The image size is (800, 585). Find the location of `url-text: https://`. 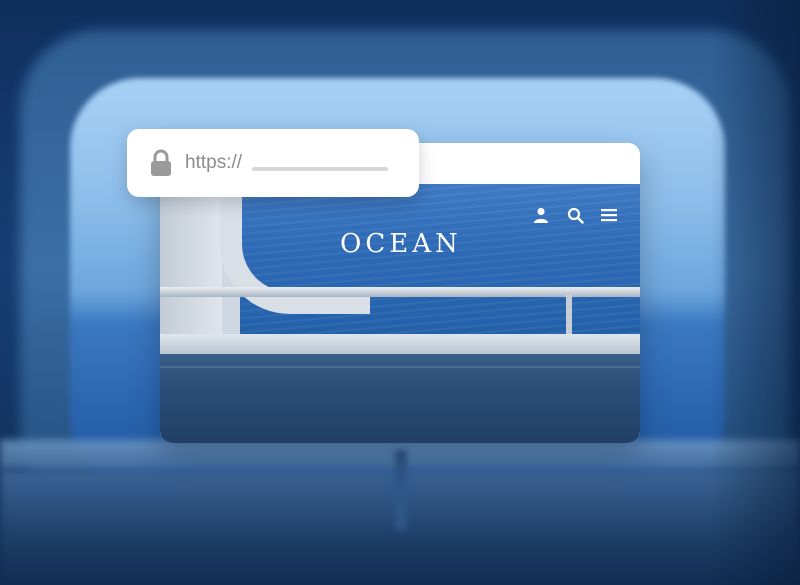

url-text: https:// is located at coordinates (213, 163).